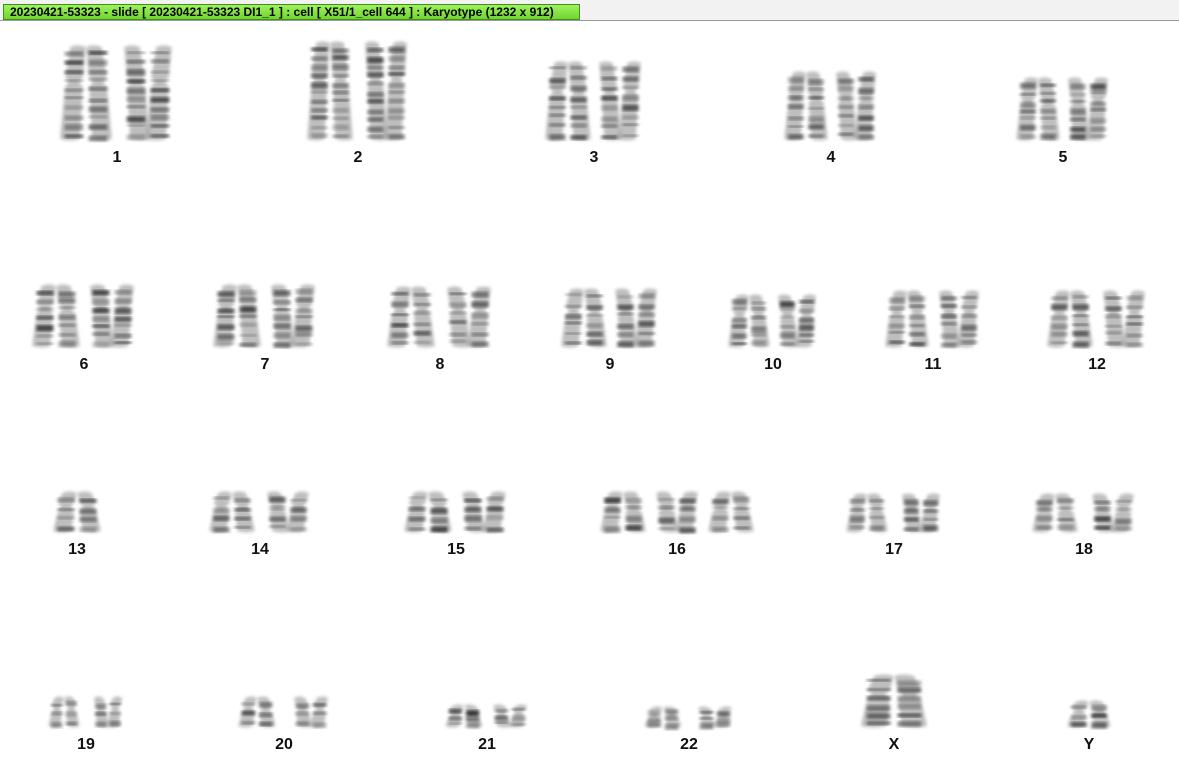  I want to click on chromosome-group-17: 17, so click(893, 528).